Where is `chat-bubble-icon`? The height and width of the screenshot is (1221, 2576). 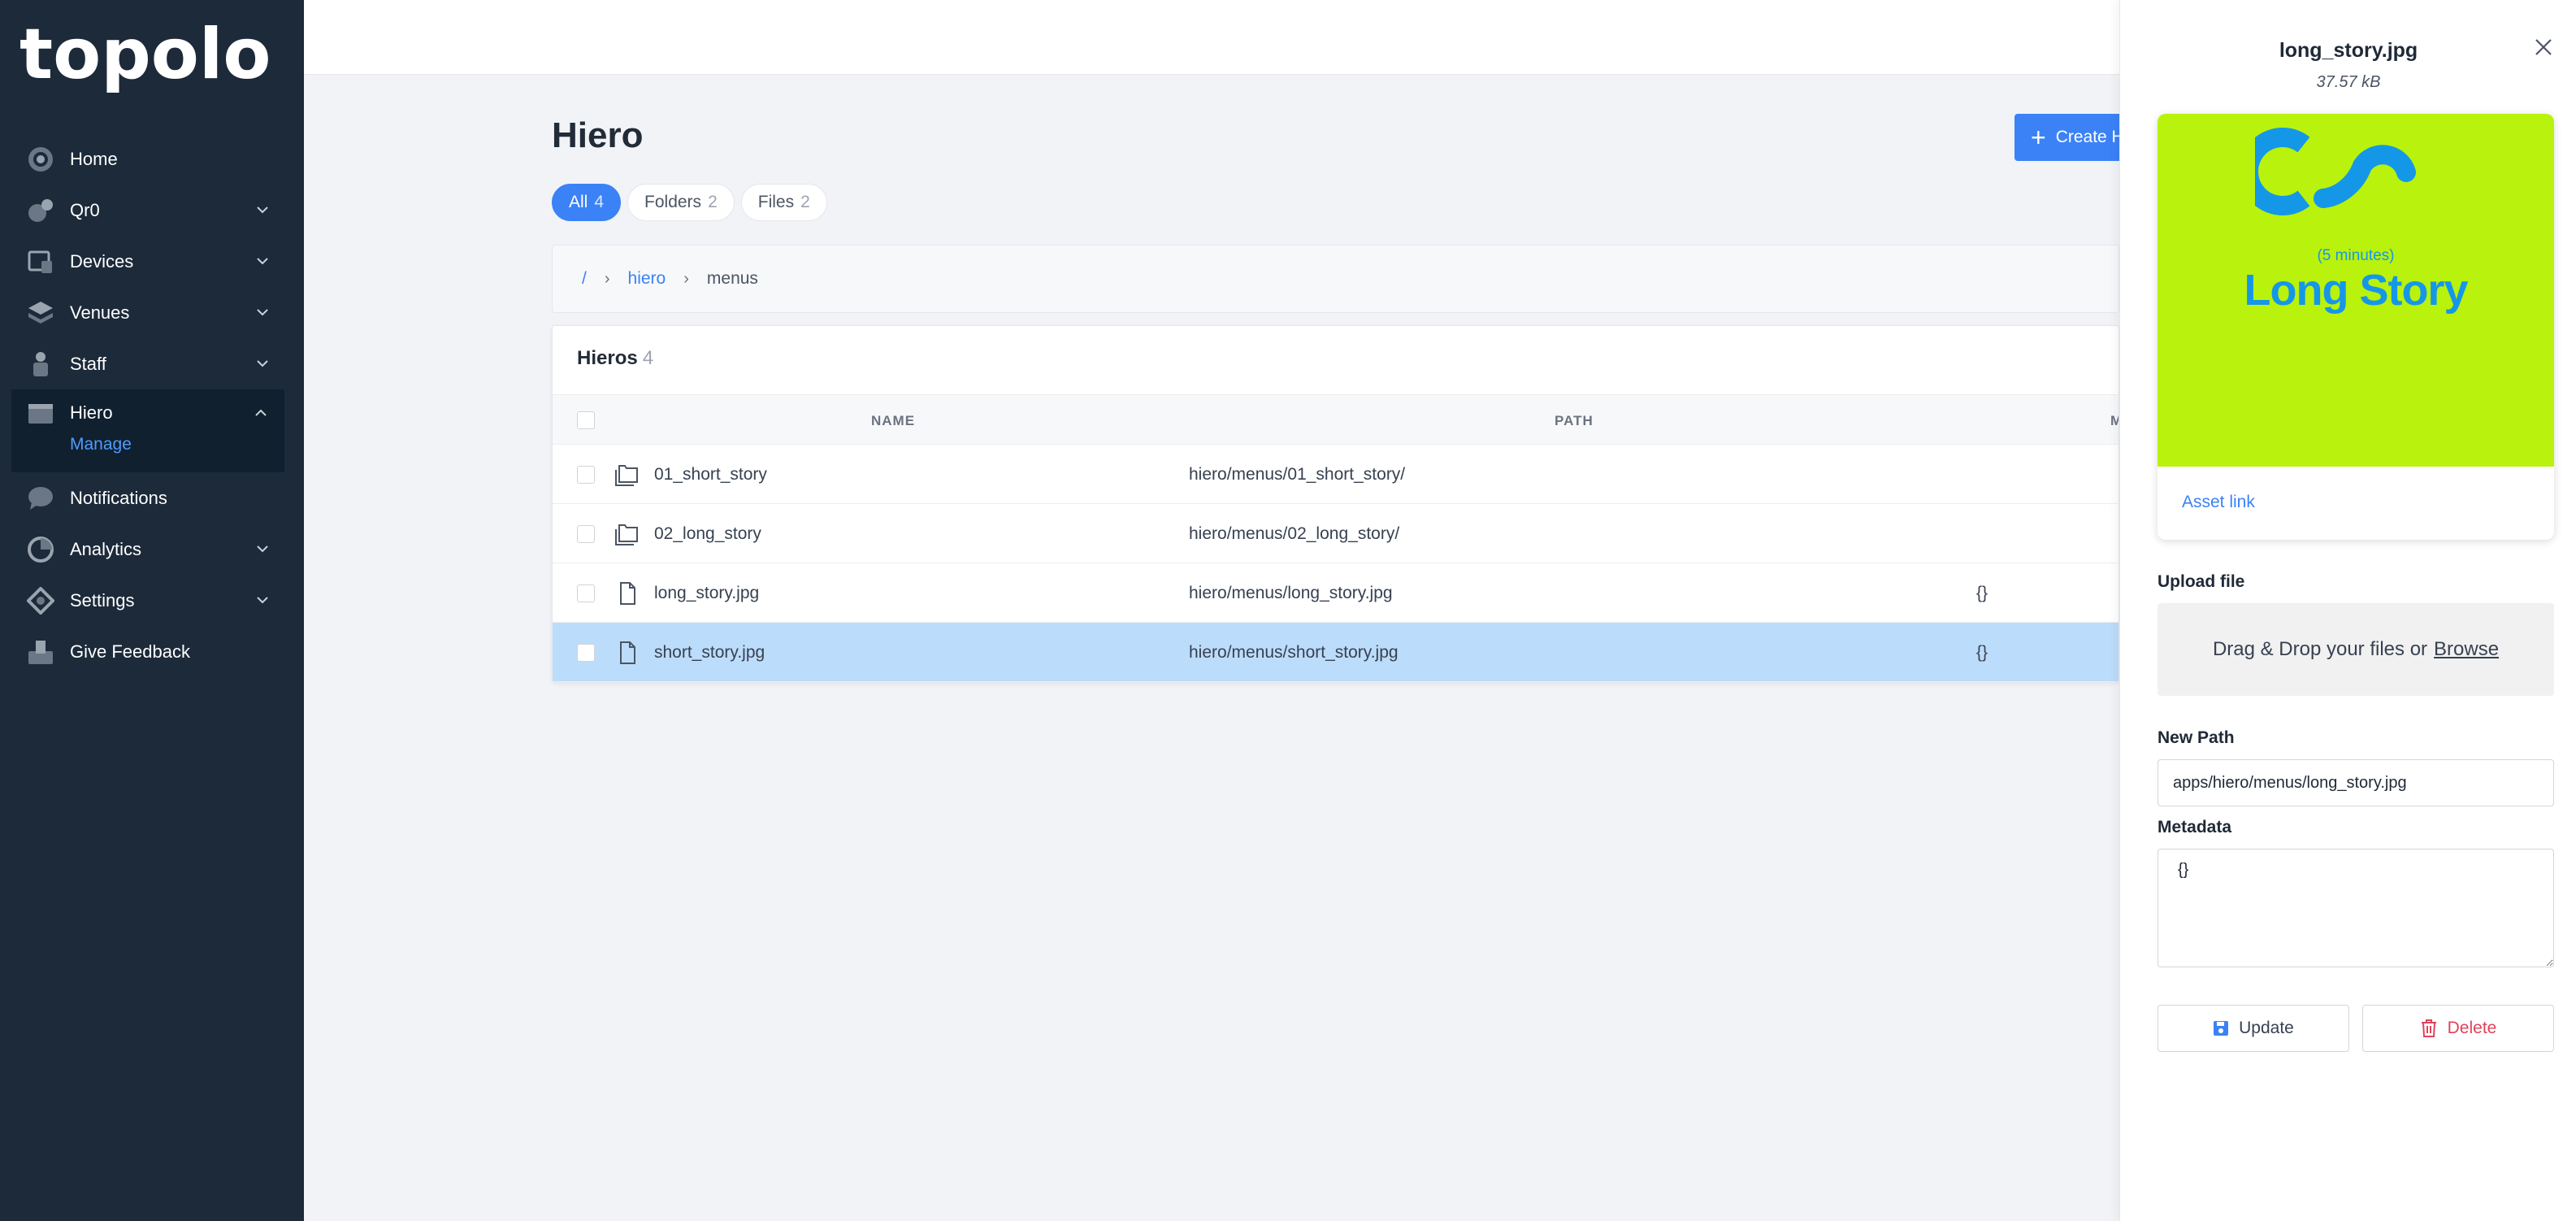 chat-bubble-icon is located at coordinates (40, 499).